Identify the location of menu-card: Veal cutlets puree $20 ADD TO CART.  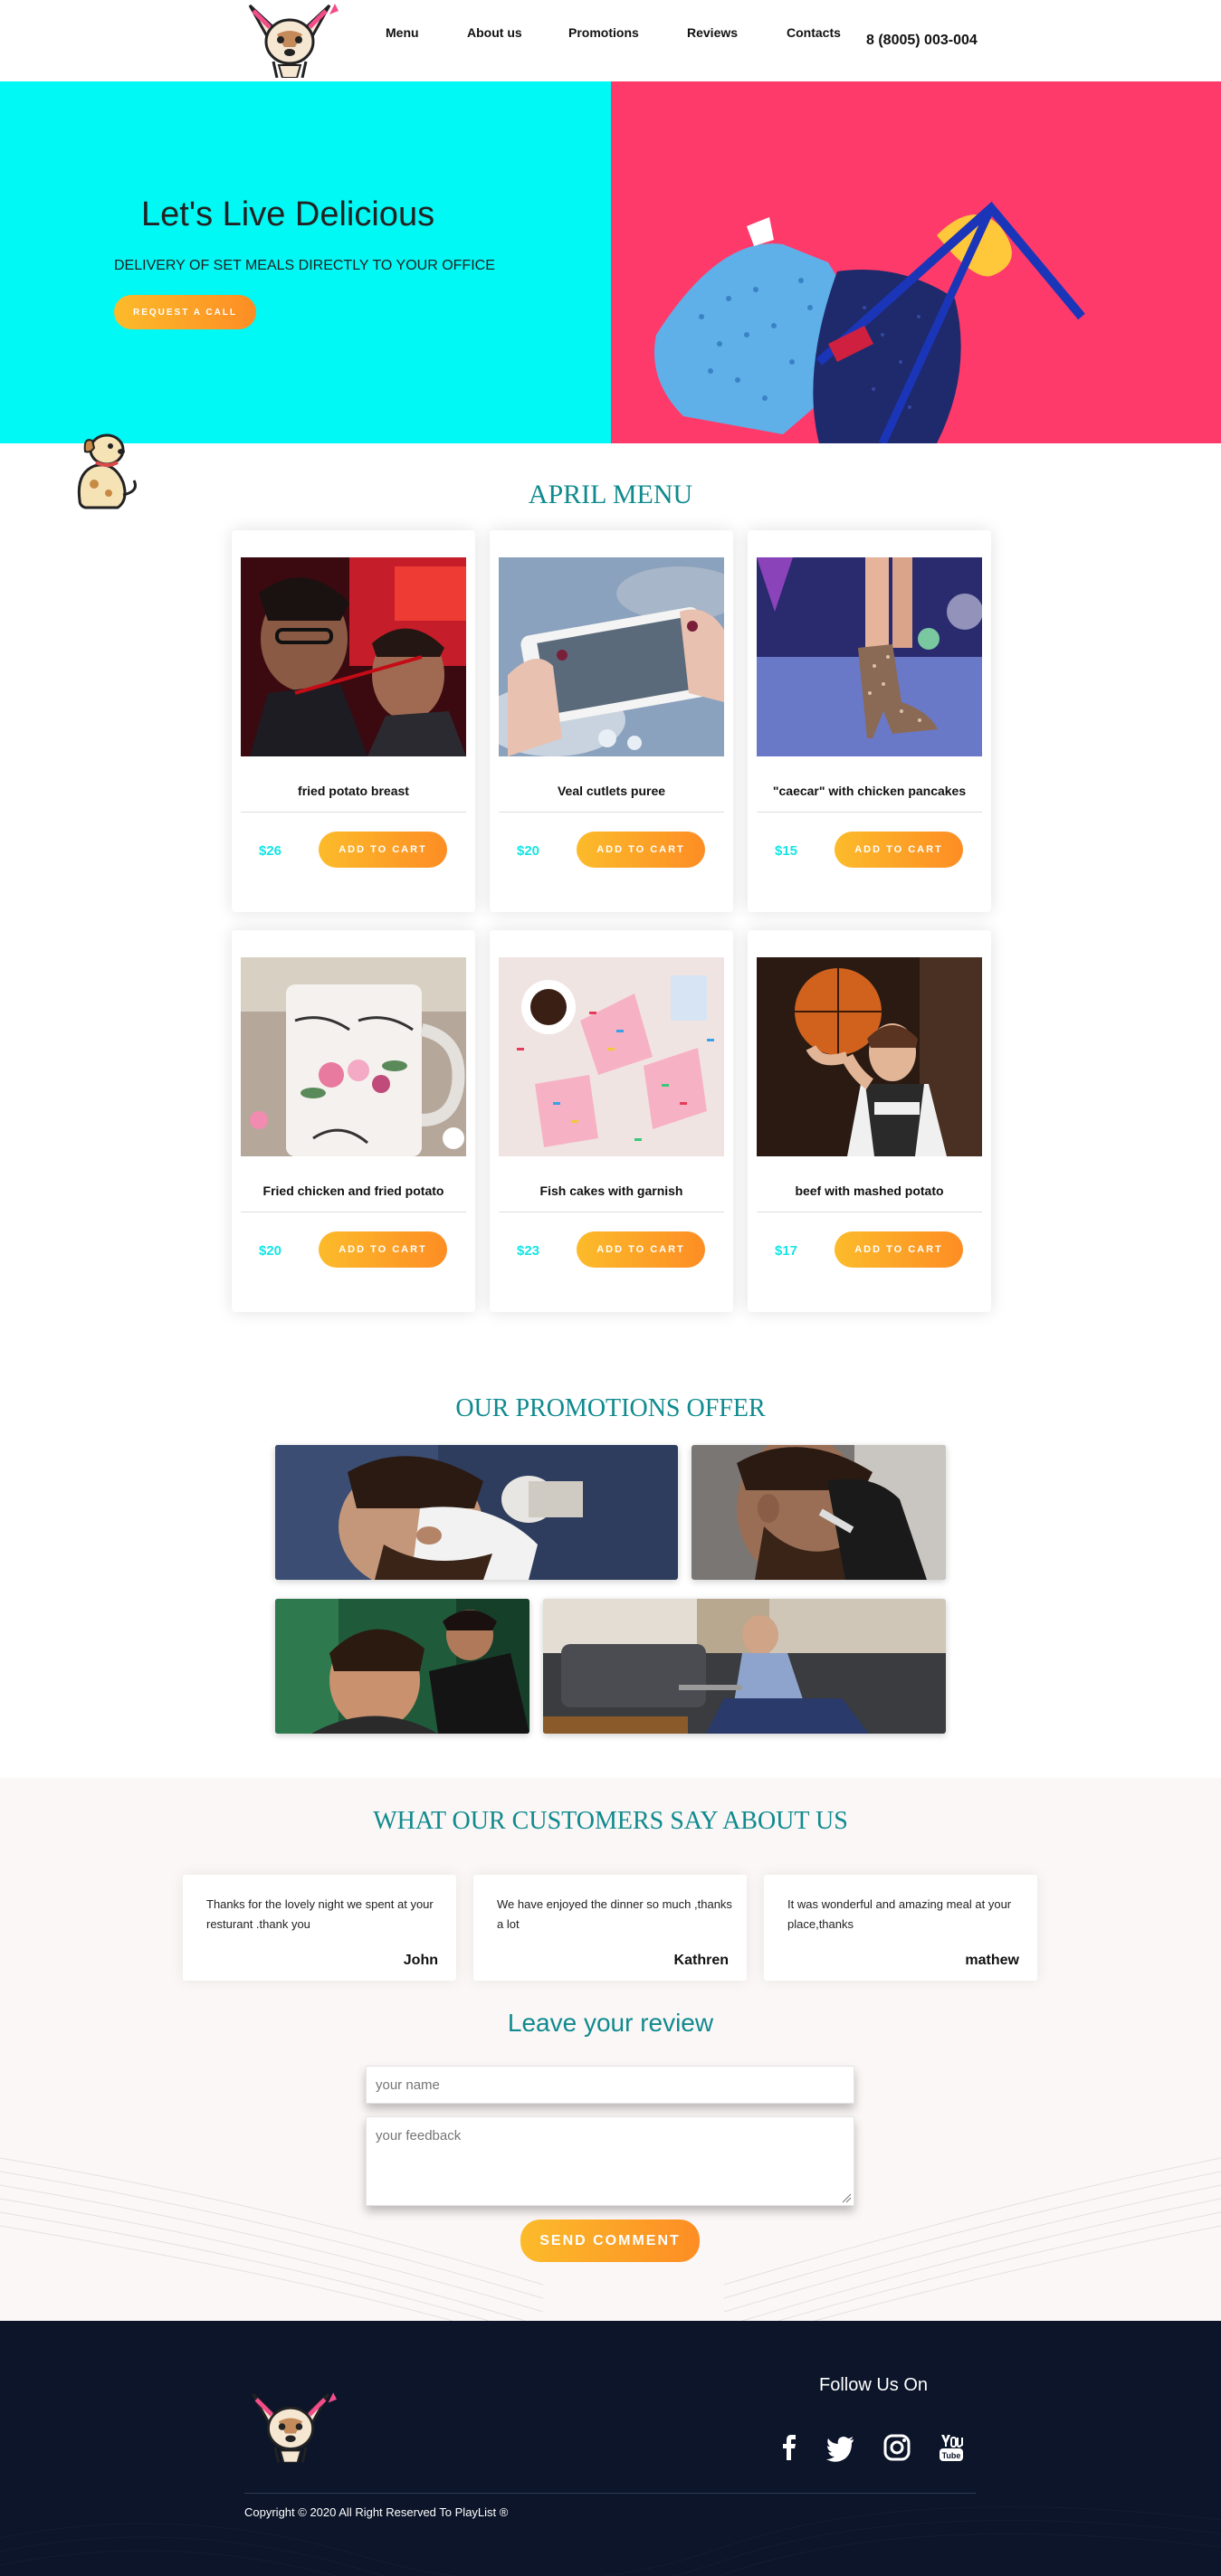
(611, 721).